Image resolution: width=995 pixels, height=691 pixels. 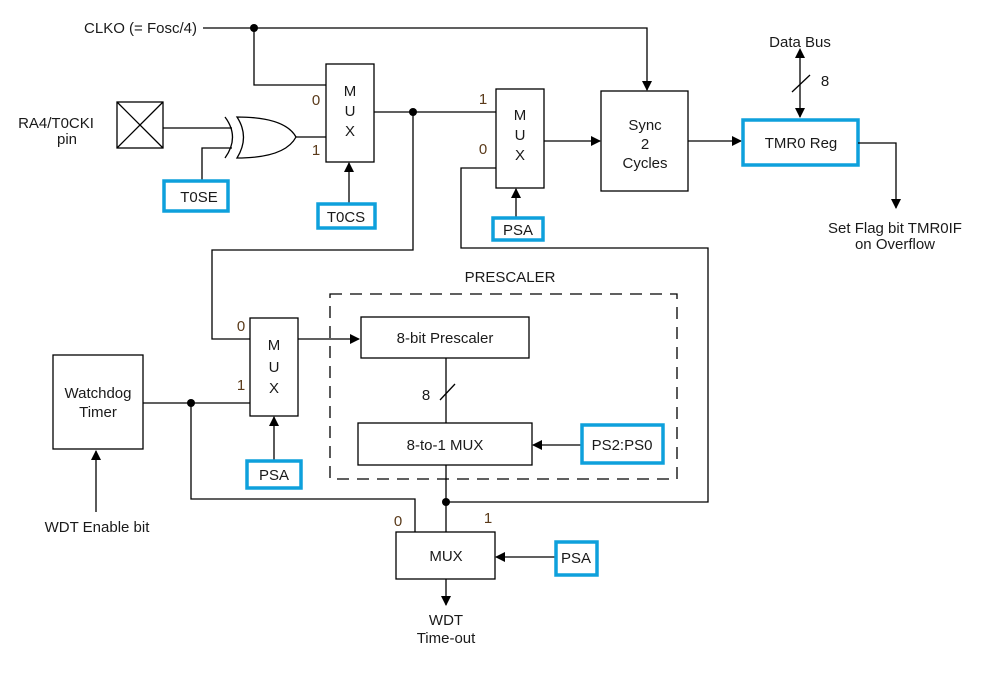 I want to click on watchdog-timer-block, so click(x=98, y=402).